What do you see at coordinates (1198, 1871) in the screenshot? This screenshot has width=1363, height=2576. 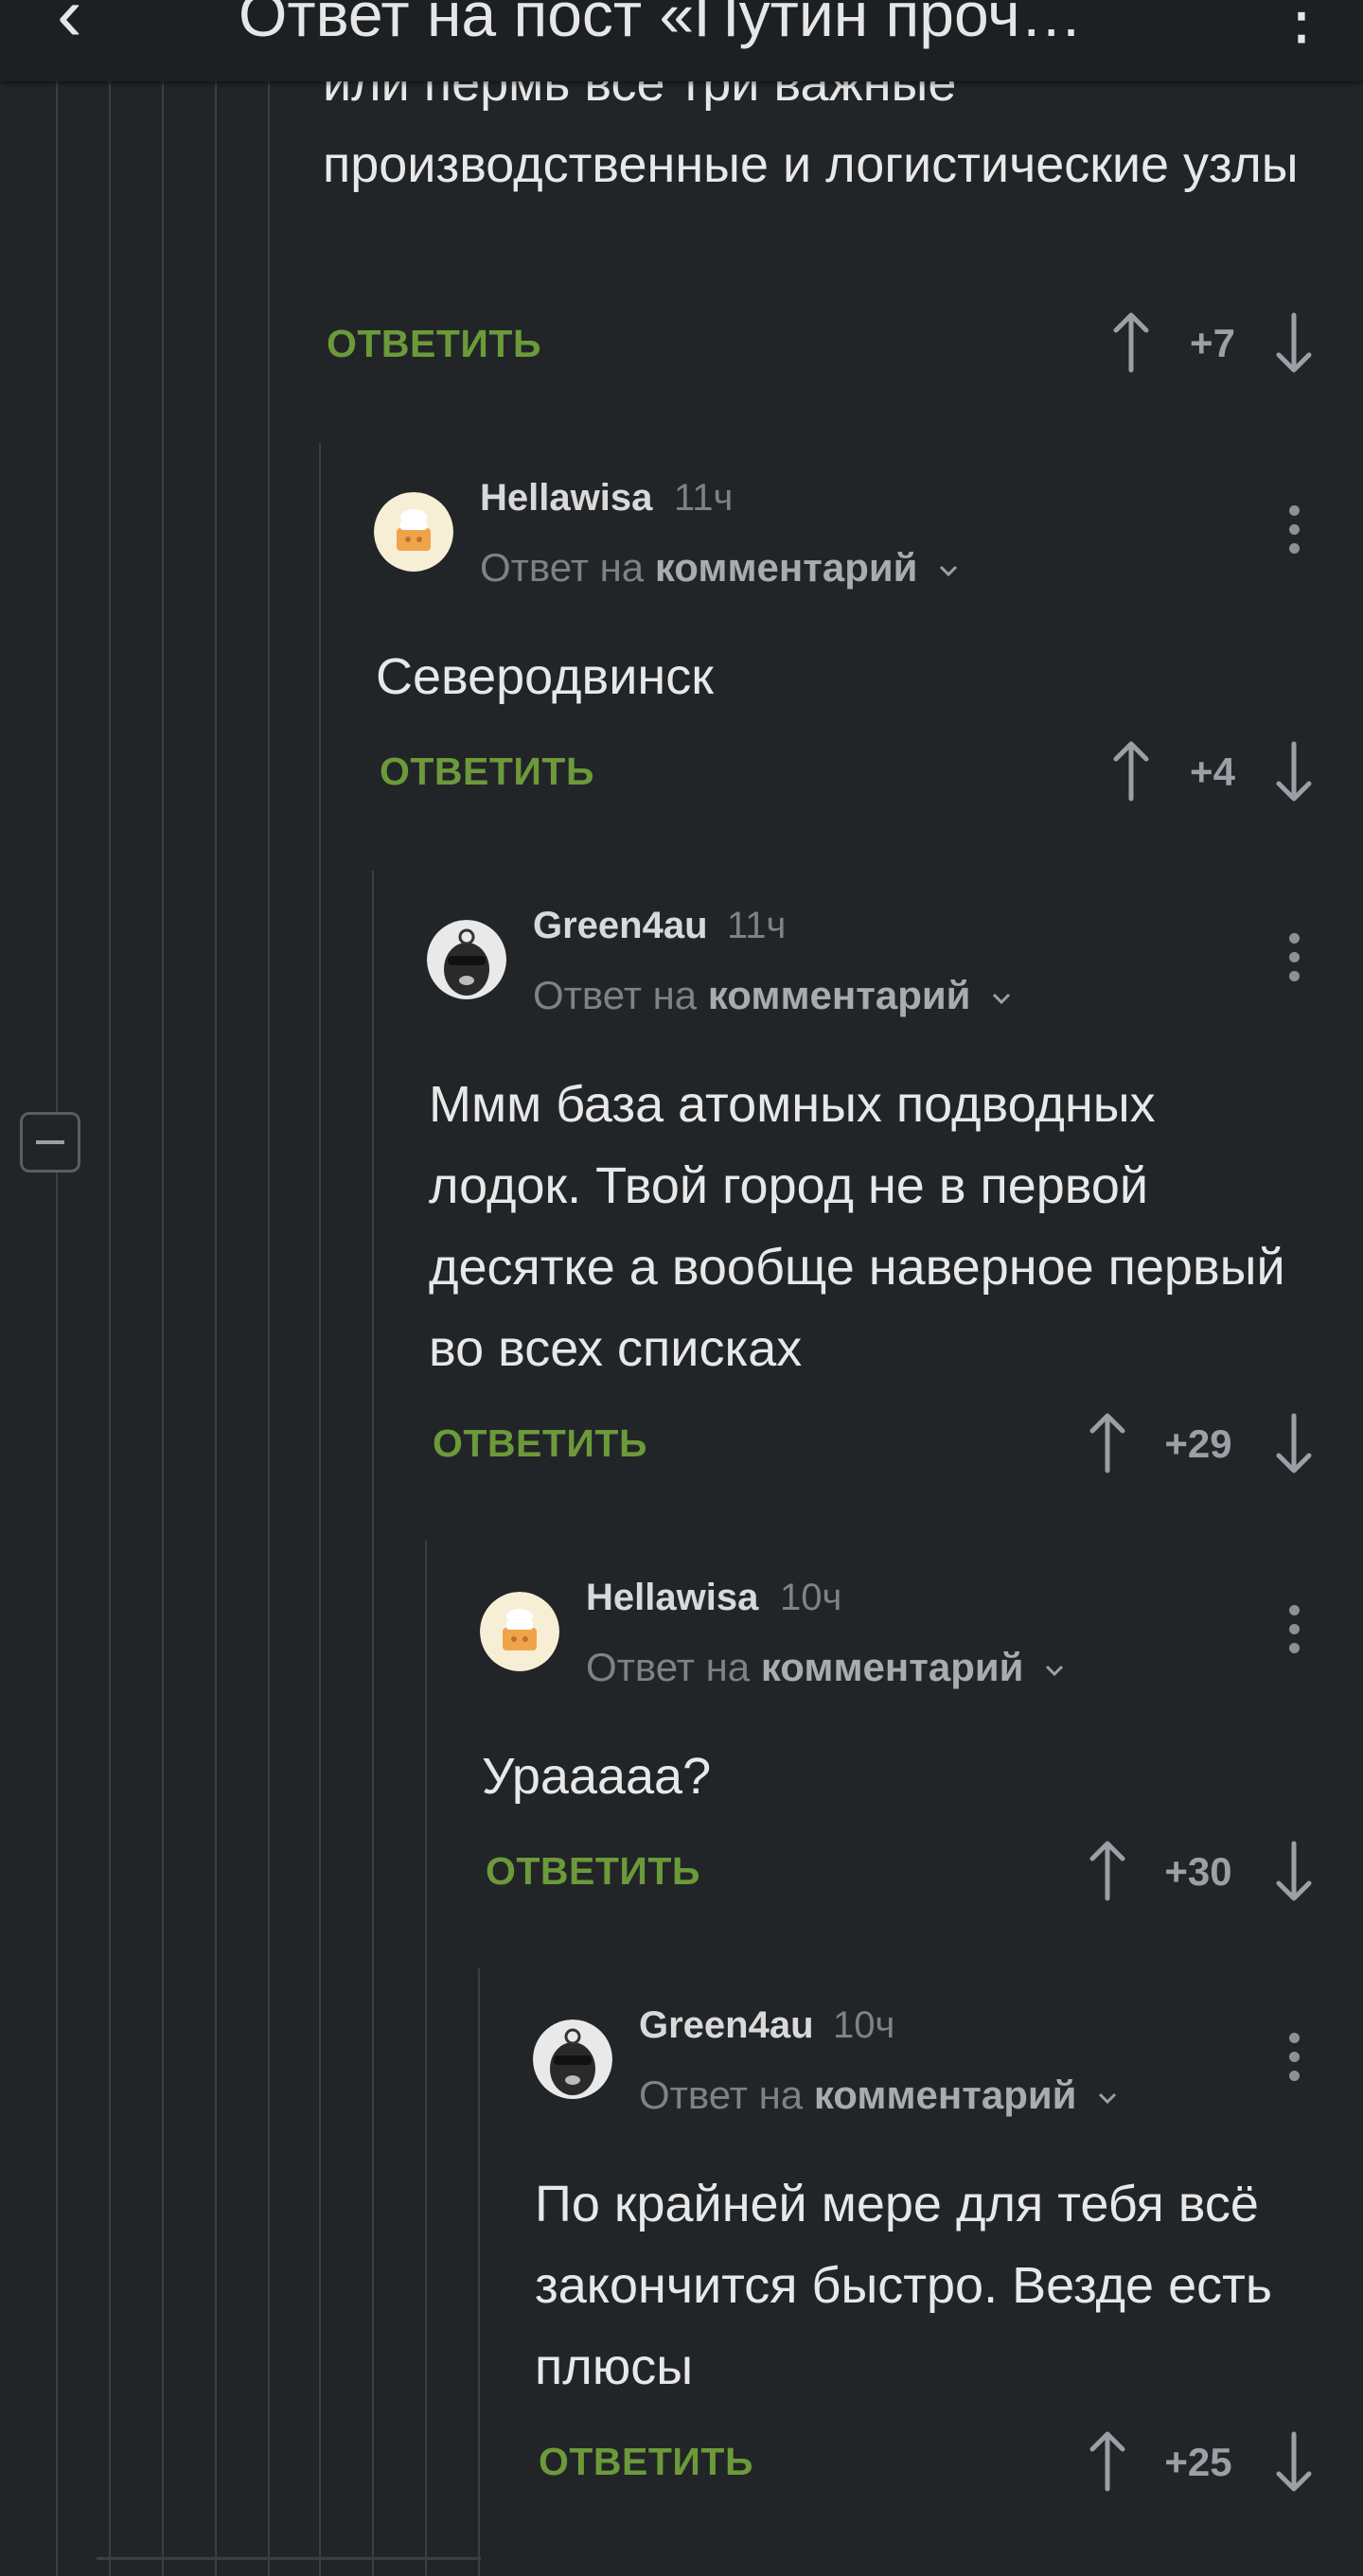 I see `comment-score: +30` at bounding box center [1198, 1871].